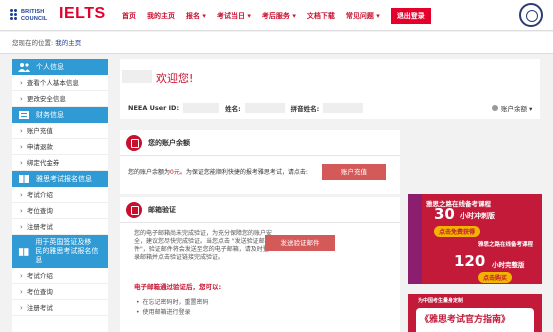 This screenshot has height=332, width=553. I want to click on logo-text: BRITISH COUNCIL, so click(34, 15).